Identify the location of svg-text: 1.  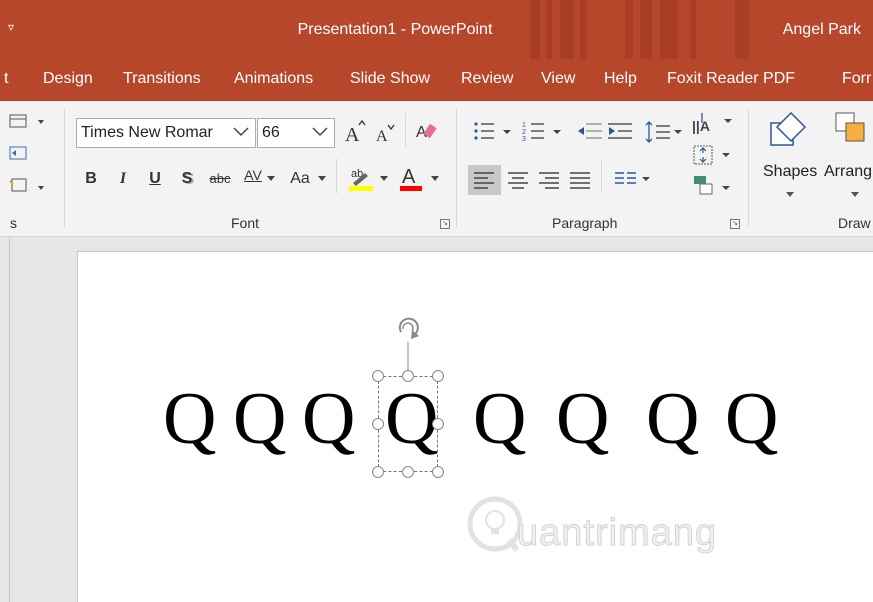
(524, 125).